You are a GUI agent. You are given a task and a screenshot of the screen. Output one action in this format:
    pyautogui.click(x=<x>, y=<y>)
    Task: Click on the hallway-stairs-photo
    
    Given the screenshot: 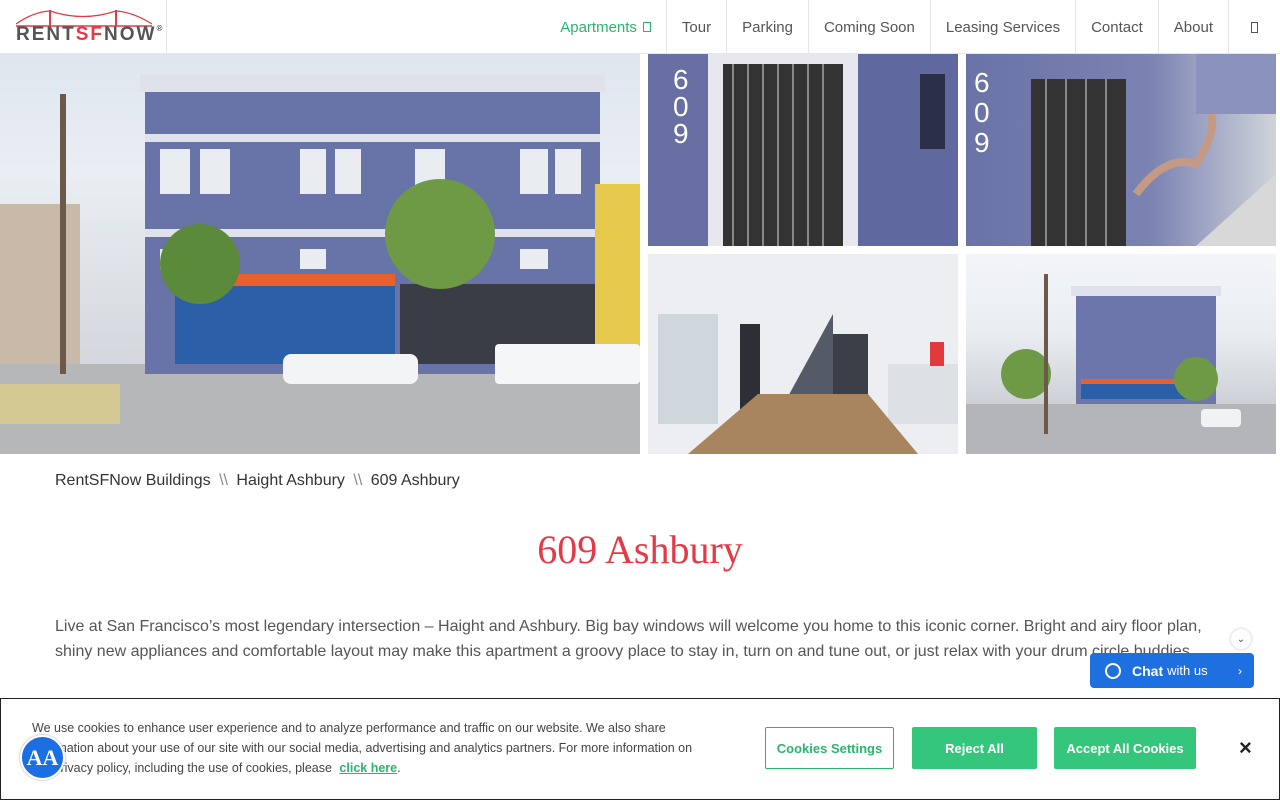 What is the action you would take?
    pyautogui.click(x=803, y=354)
    